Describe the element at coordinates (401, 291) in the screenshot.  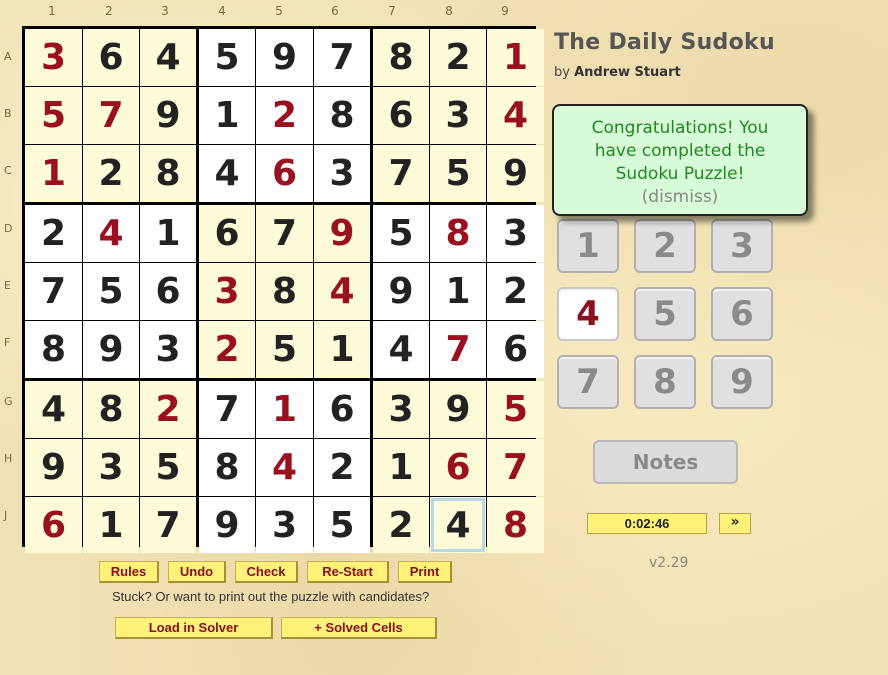
I see `cell-E7: 9` at that location.